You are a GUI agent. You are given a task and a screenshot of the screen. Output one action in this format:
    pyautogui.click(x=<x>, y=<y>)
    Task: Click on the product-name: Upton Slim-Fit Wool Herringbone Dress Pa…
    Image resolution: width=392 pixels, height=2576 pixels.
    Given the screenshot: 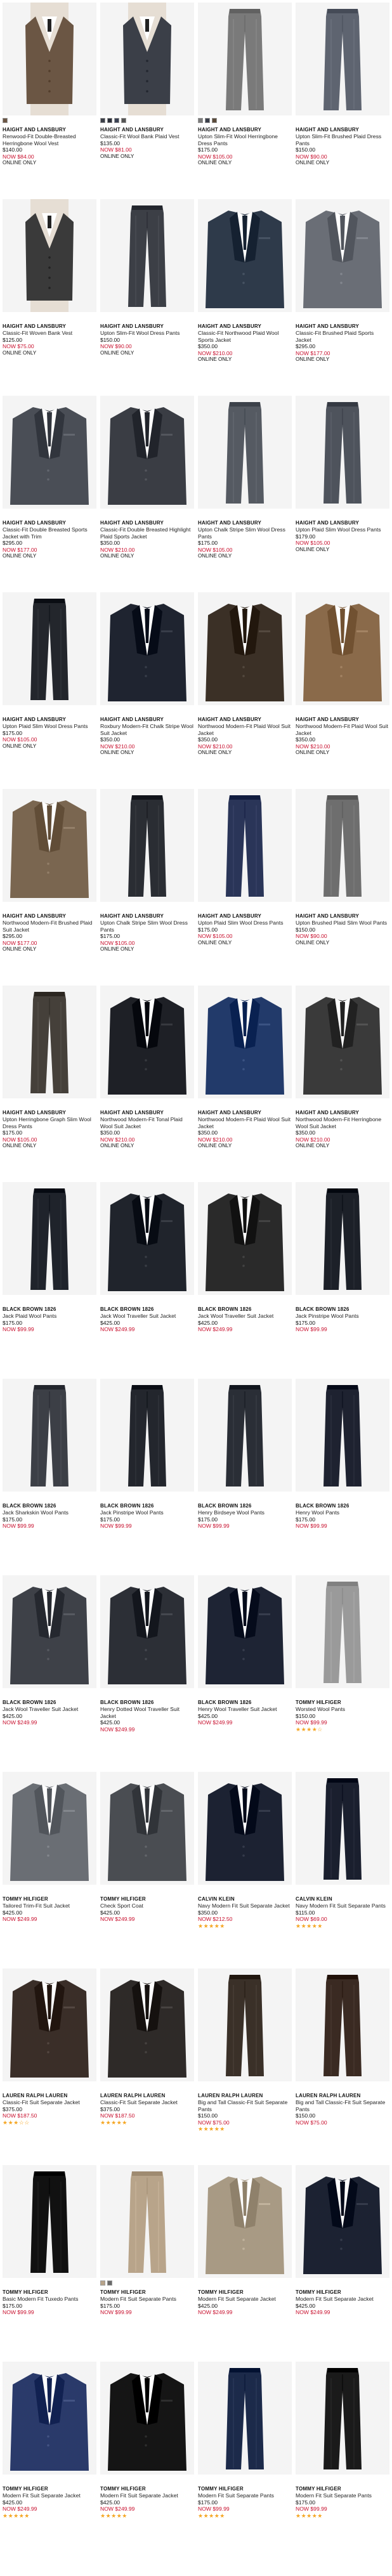 What is the action you would take?
    pyautogui.click(x=245, y=140)
    